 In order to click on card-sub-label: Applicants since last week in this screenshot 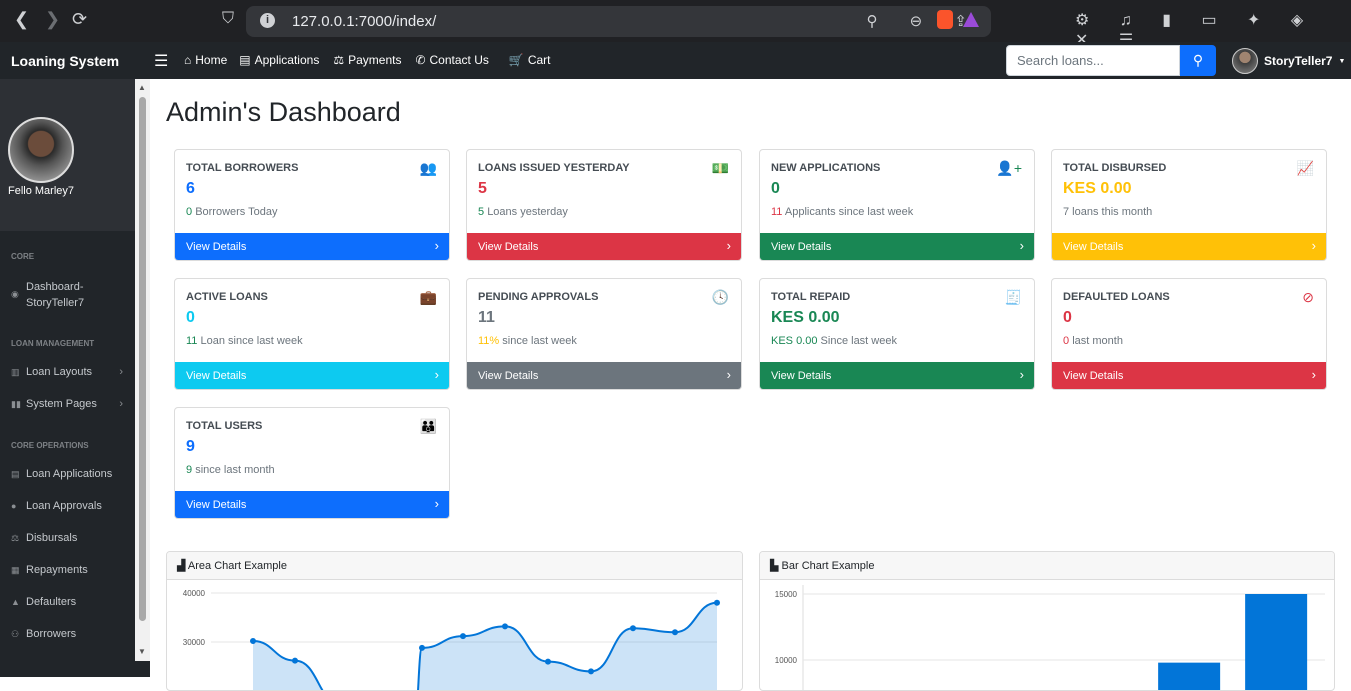, I will do `click(849, 212)`.